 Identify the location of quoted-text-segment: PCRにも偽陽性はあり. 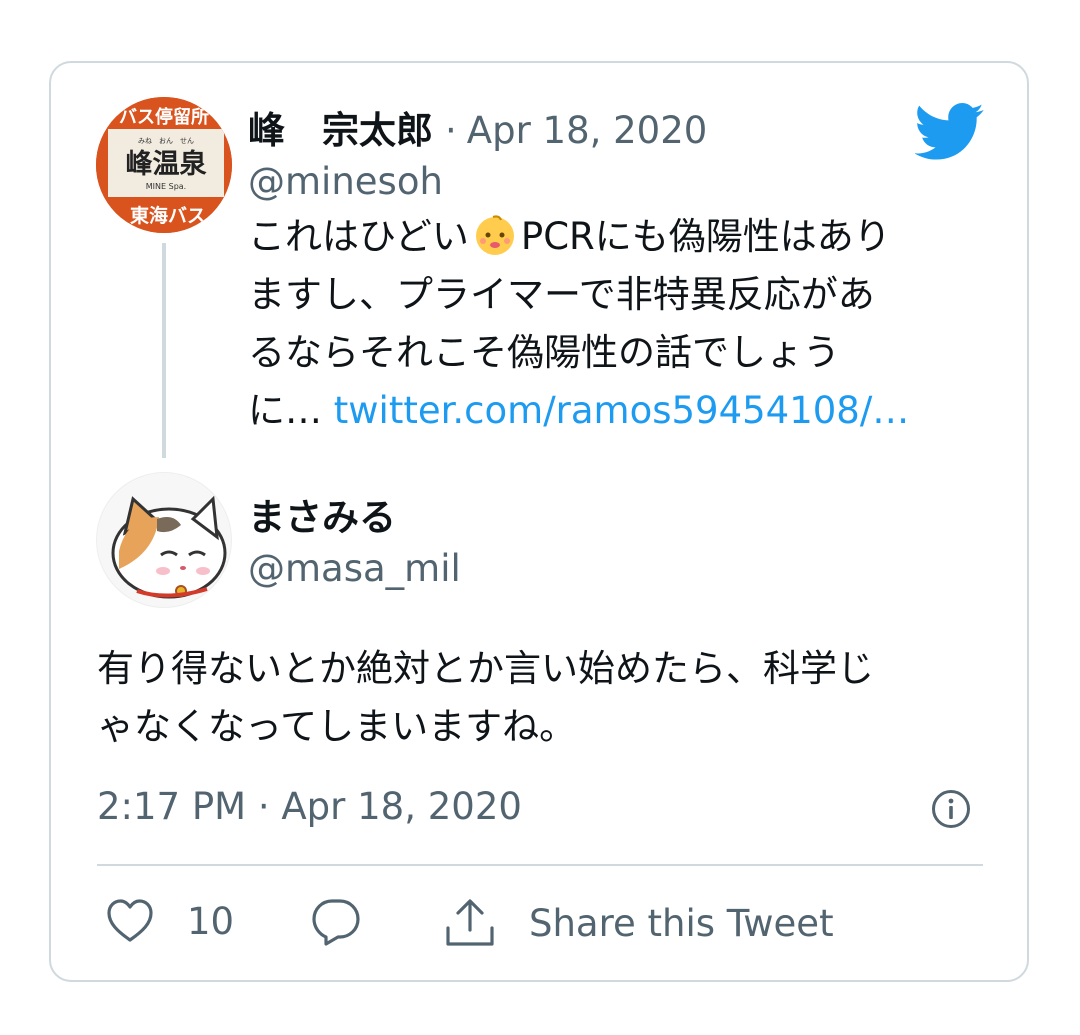
(705, 236).